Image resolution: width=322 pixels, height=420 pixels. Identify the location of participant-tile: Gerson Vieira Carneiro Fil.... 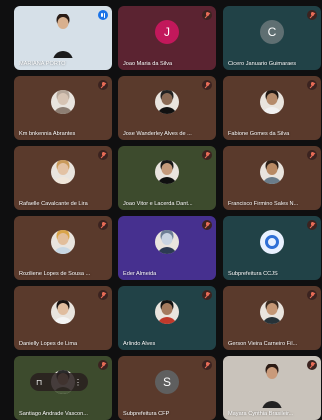
(272, 318).